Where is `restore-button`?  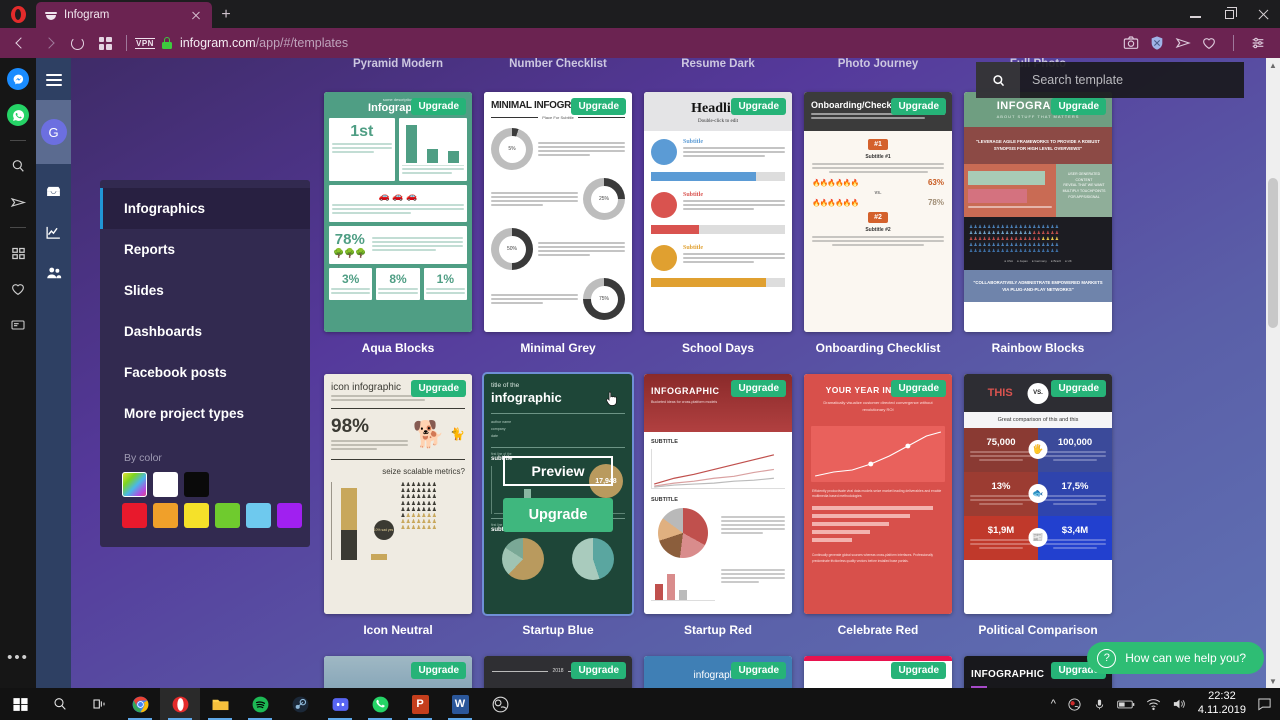 restore-button is located at coordinates (1229, 14).